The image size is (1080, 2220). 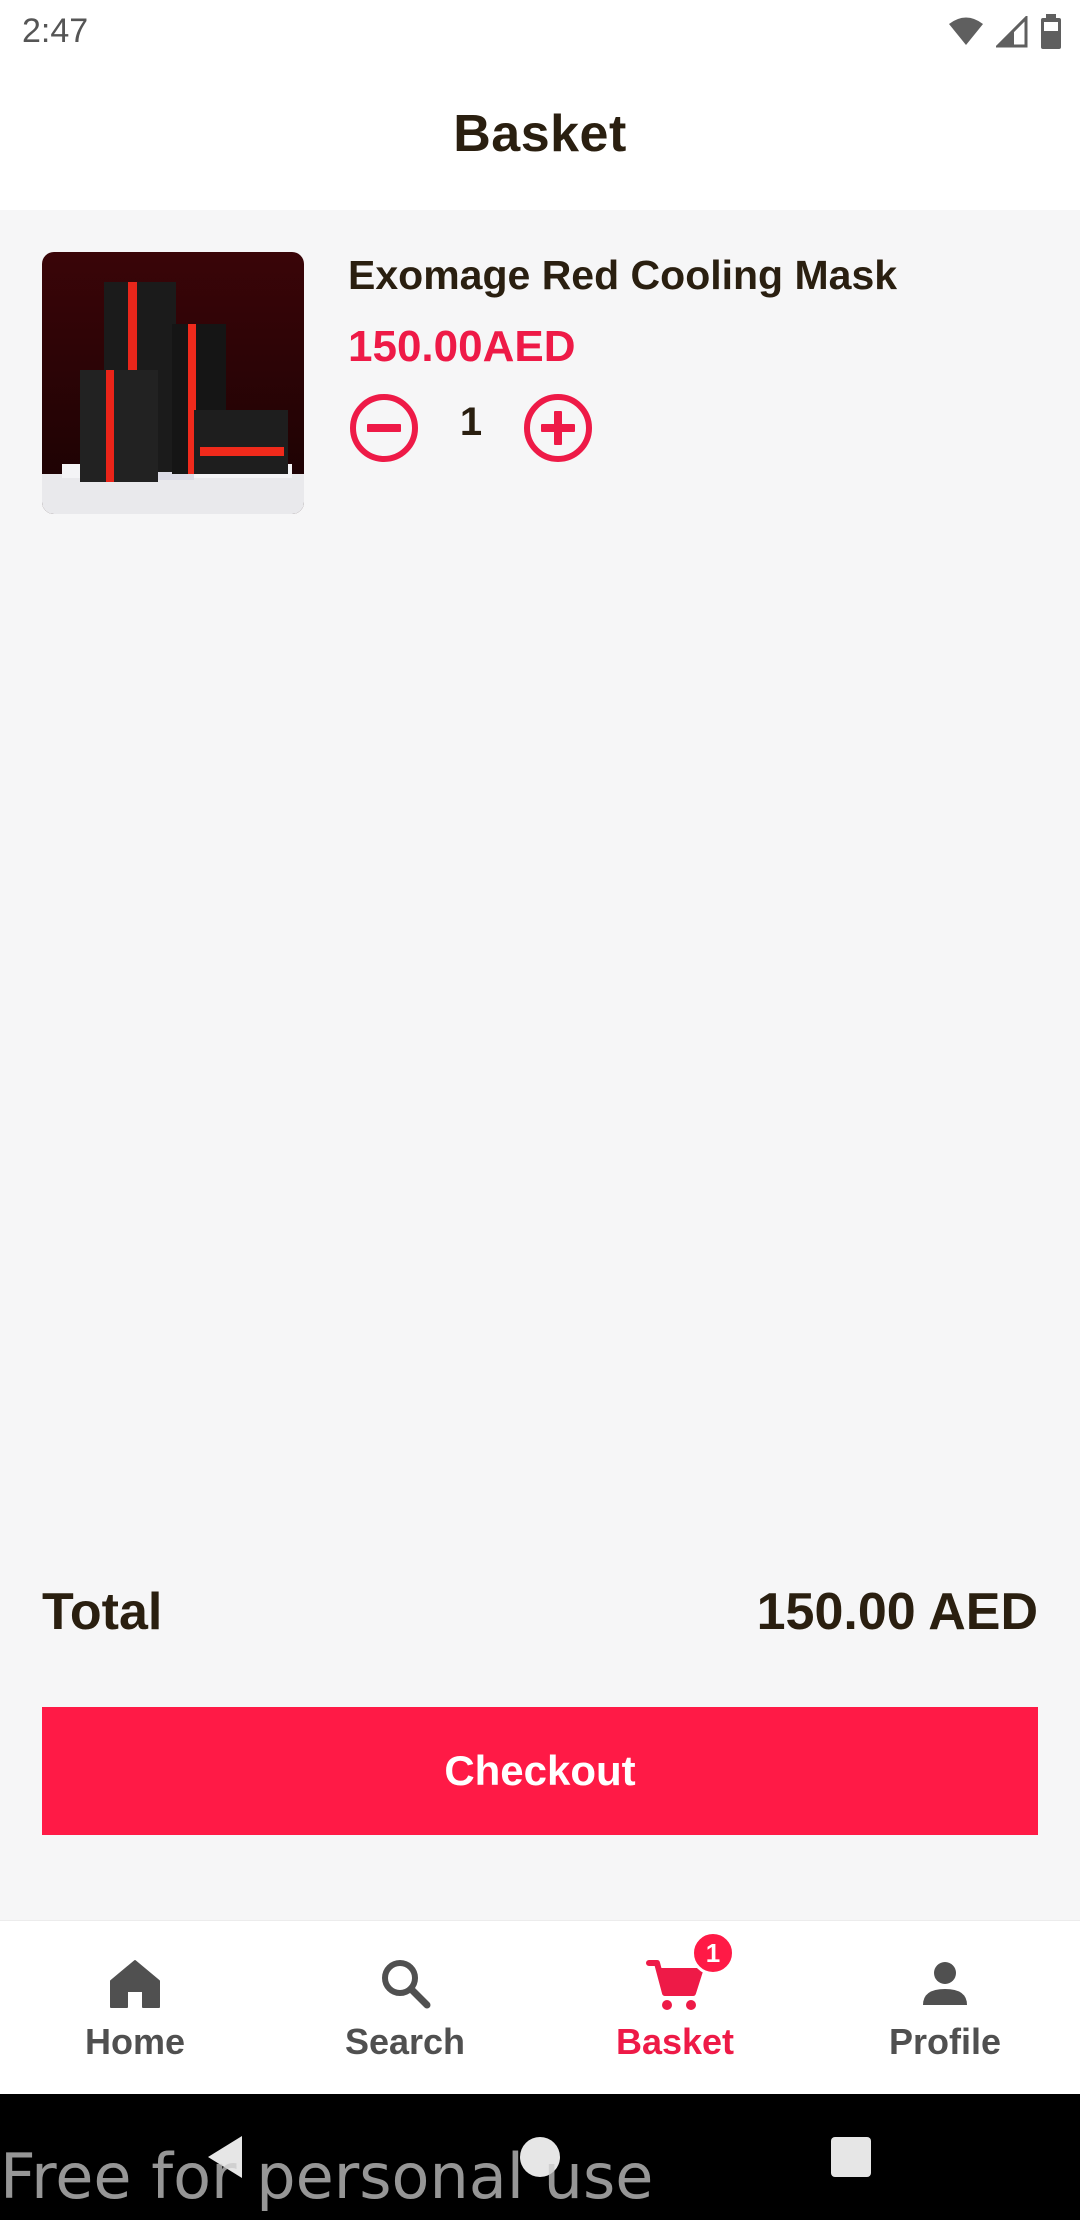 I want to click on checkout-label: Checkout, so click(x=540, y=1770).